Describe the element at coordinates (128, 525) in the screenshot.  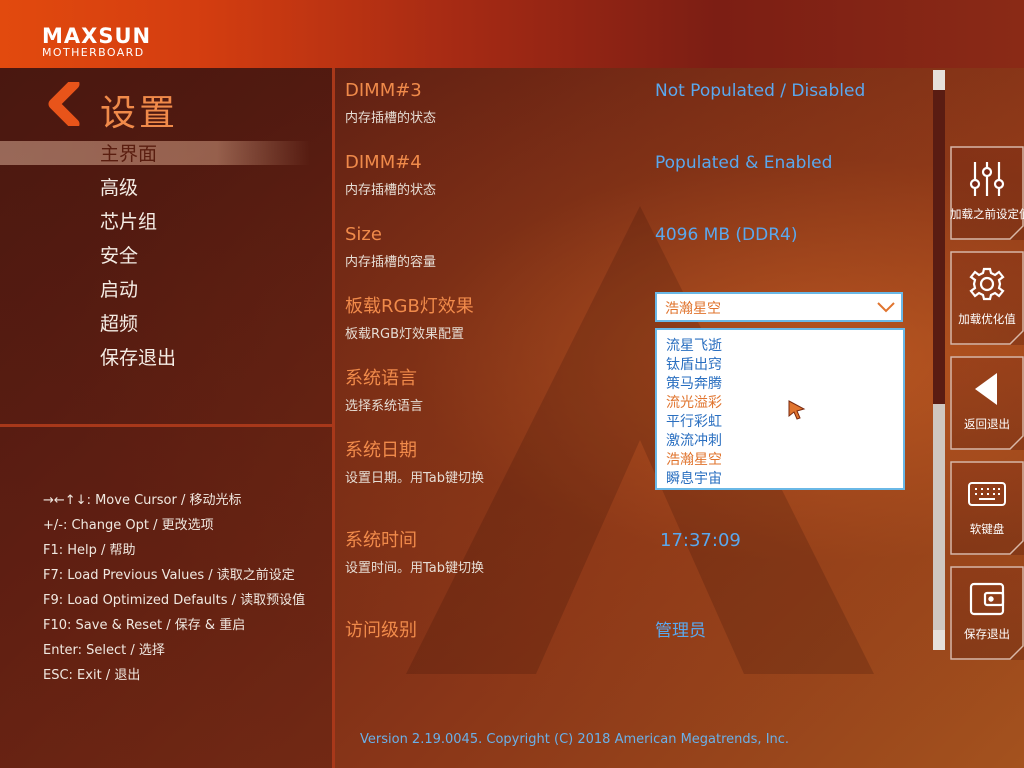
I see `help-line: +/-: Change Opt / 更改选项` at that location.